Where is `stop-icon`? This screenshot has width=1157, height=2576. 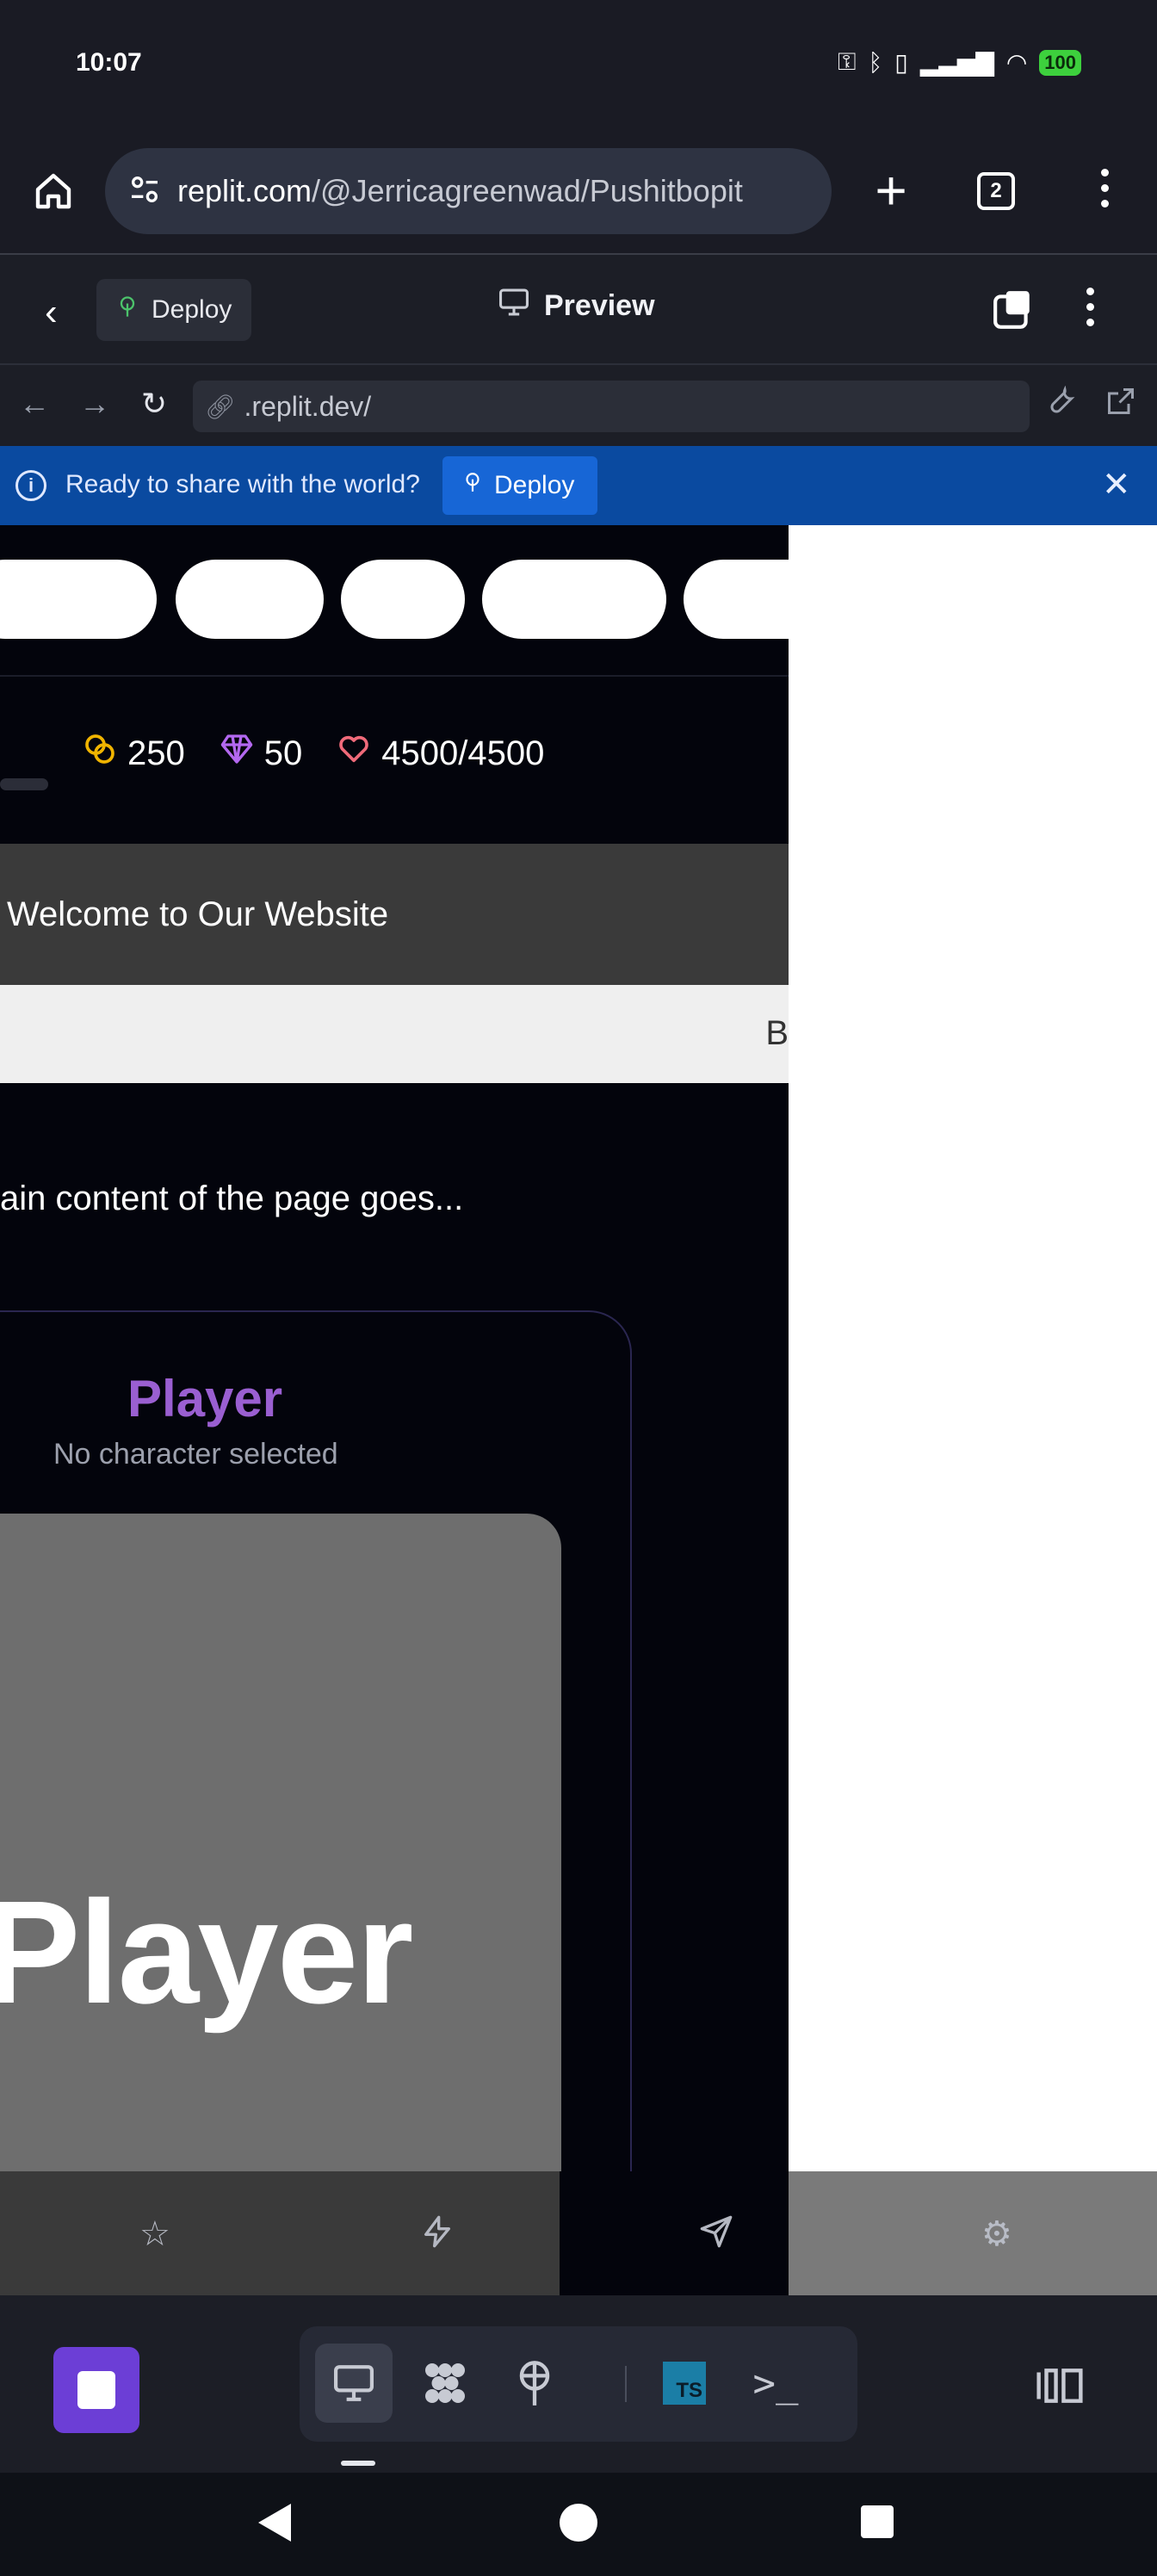
stop-icon is located at coordinates (96, 2390).